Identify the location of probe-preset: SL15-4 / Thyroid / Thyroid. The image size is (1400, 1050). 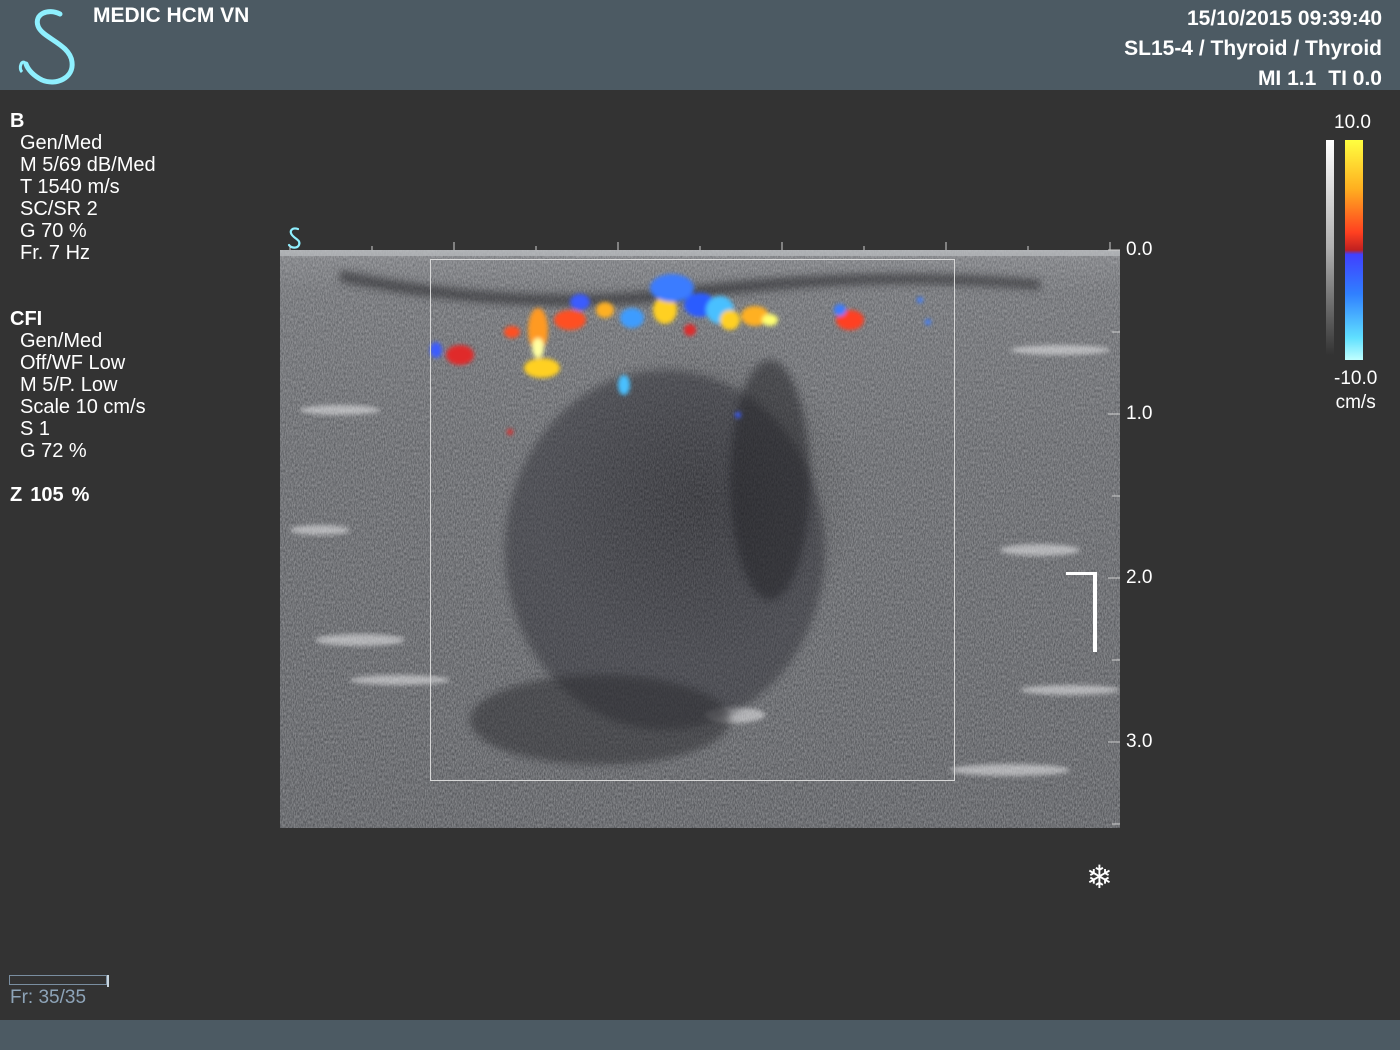
(1253, 48).